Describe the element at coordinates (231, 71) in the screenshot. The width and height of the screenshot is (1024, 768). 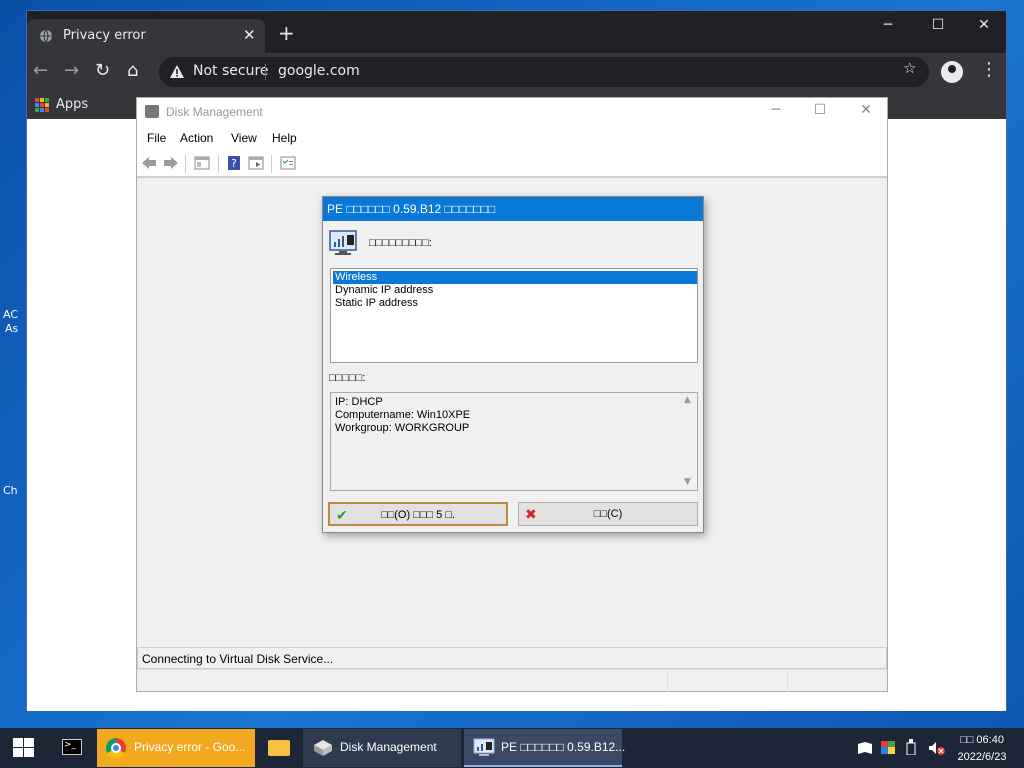
I see `security-status: Not secure` at that location.